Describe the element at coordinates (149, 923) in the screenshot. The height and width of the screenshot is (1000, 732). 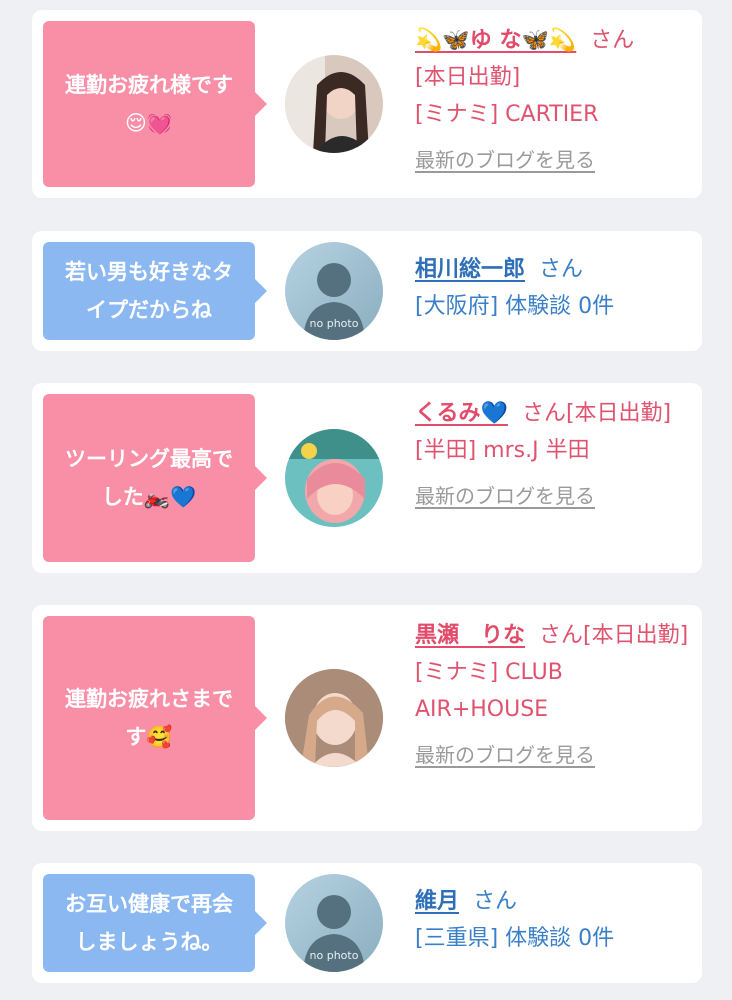
I see `message-text: お互い健康で再会しましょうね。` at that location.